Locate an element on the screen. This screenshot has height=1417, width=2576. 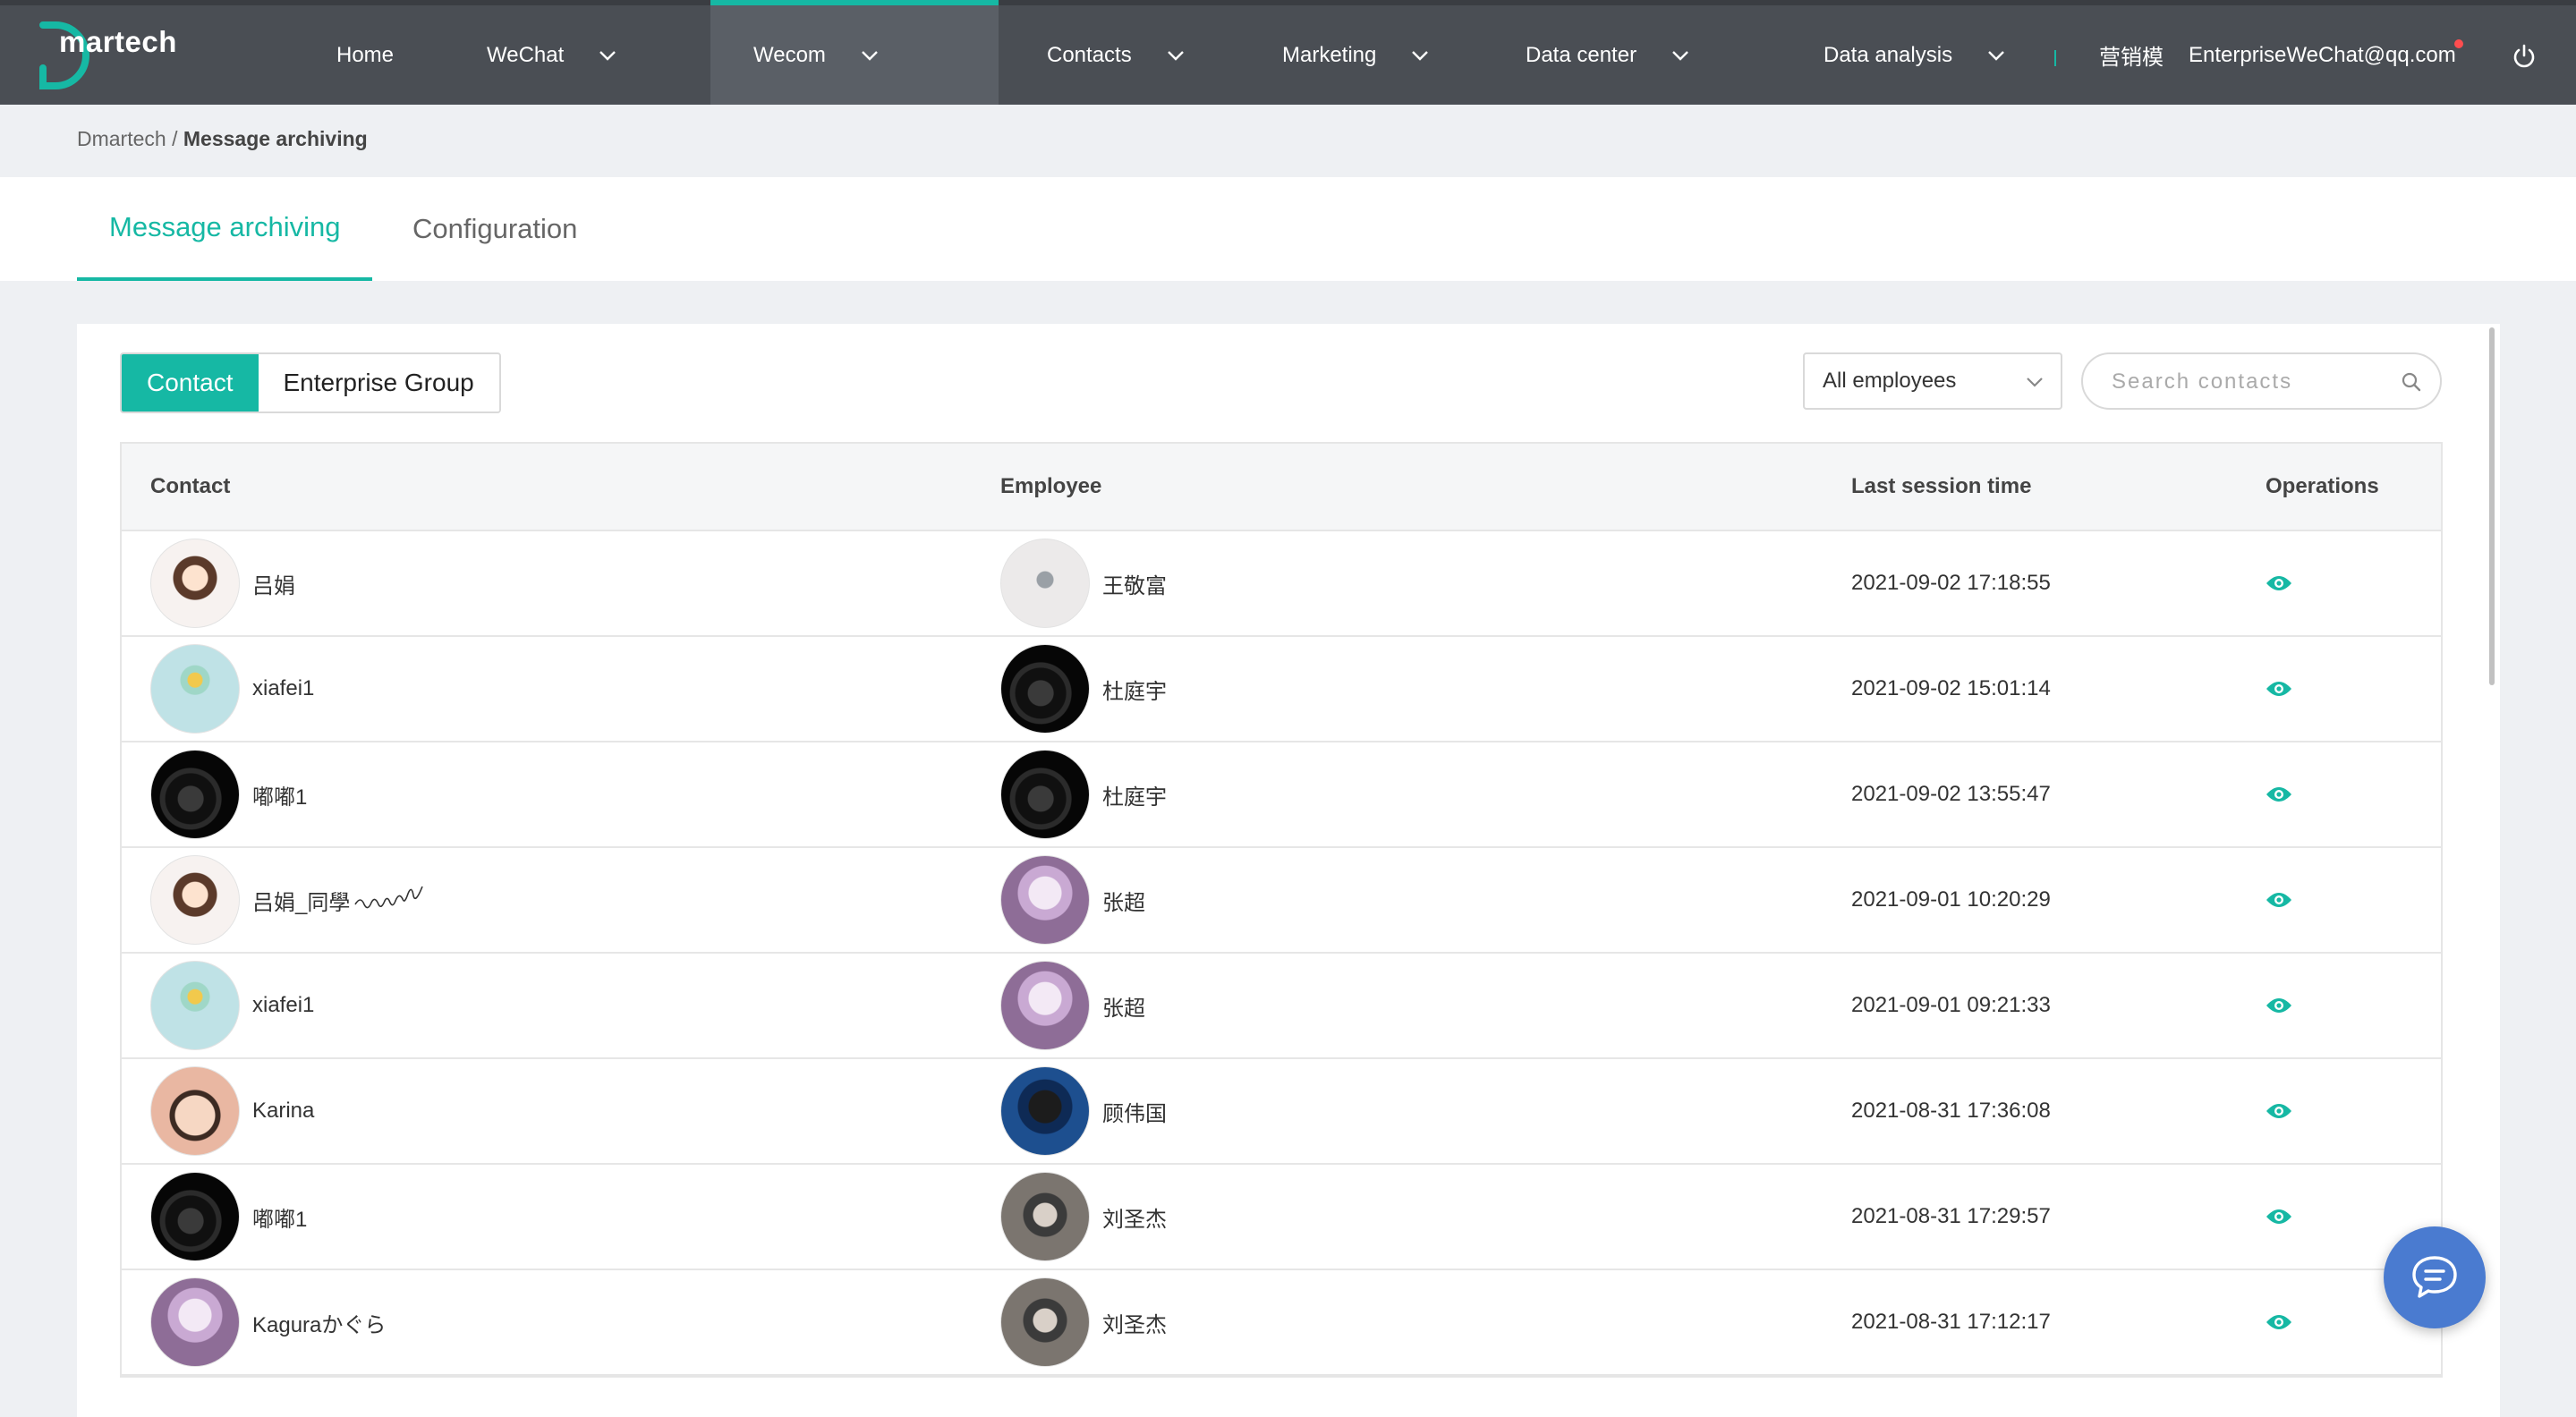
nav-contacts: Contacts is located at coordinates (1116, 55).